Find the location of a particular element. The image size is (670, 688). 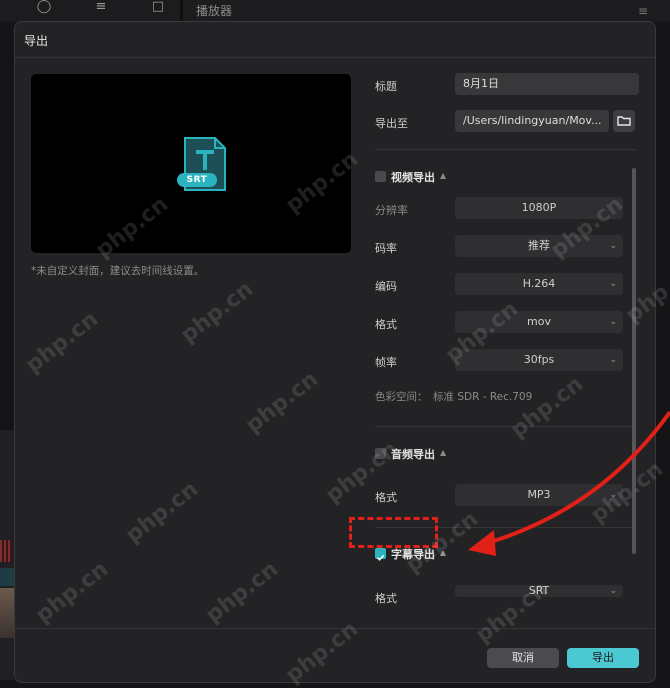

annotation-arrow is located at coordinates (569, 483).